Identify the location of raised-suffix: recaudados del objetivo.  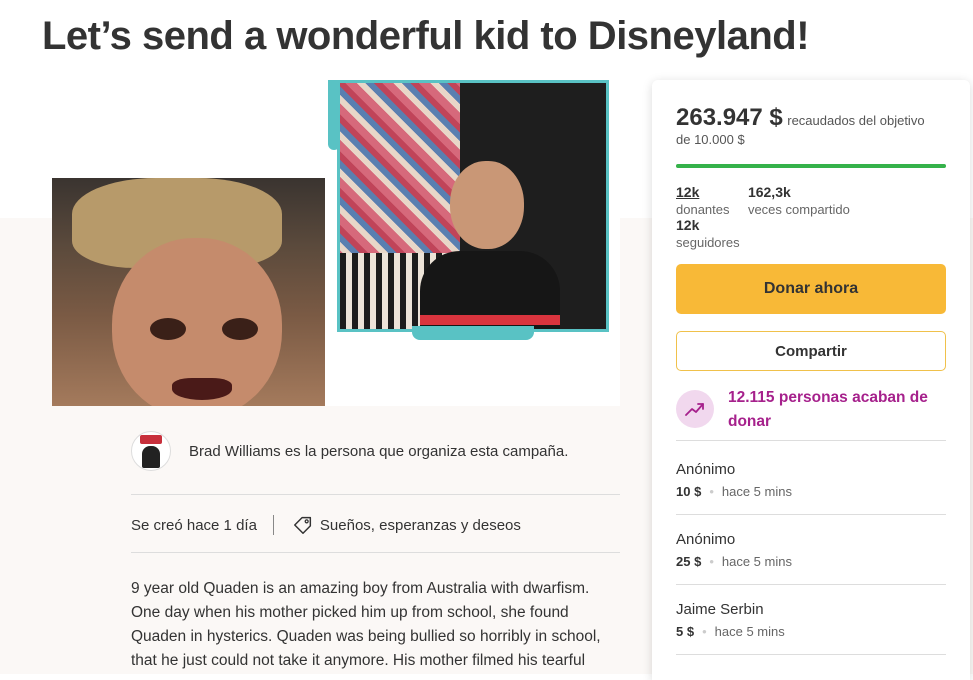
(856, 120).